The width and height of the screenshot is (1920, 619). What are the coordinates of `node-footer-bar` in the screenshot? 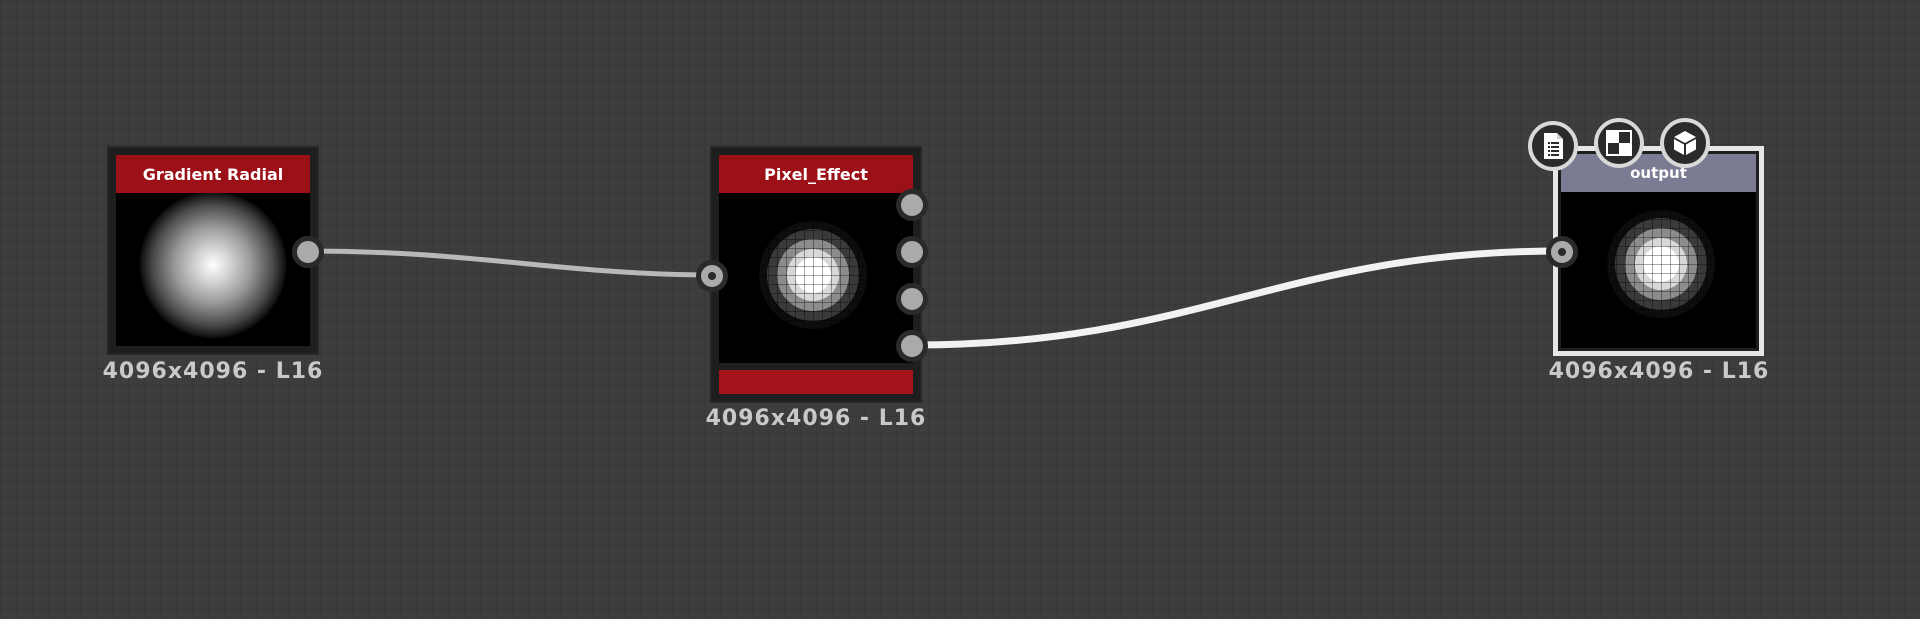 It's located at (816, 382).